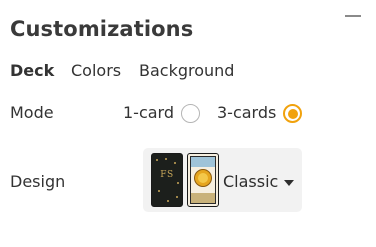 This screenshot has width=376, height=247. What do you see at coordinates (186, 70) in the screenshot?
I see `tab-background: Background` at bounding box center [186, 70].